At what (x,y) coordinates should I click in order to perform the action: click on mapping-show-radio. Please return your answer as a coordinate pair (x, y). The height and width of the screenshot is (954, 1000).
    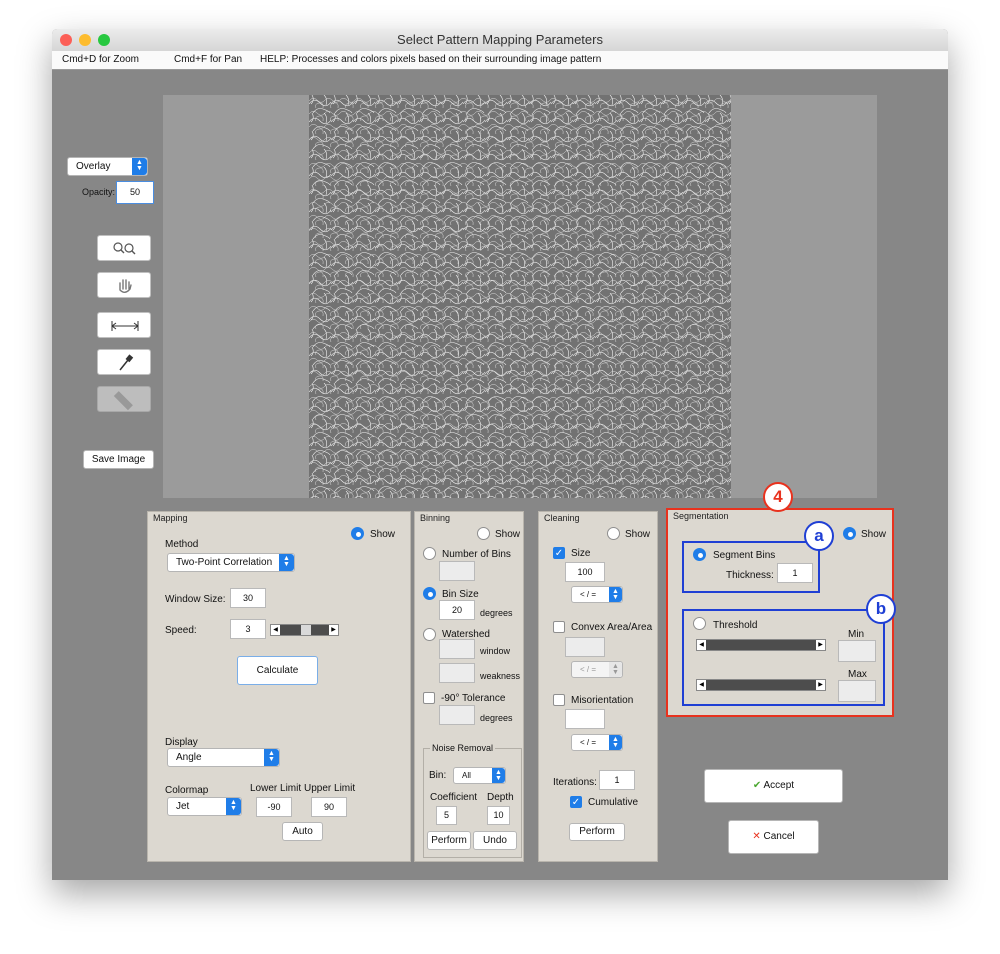
    Looking at the image, I should click on (357, 533).